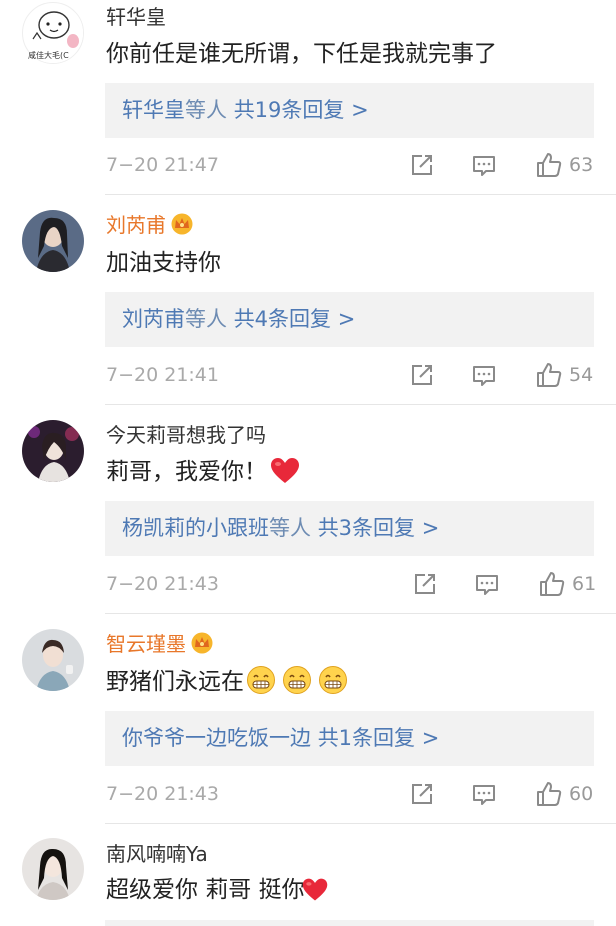 Image resolution: width=616 pixels, height=926 pixels. I want to click on comment-text: 你前任是谁无所谓，下任是我就完事了, so click(301, 54).